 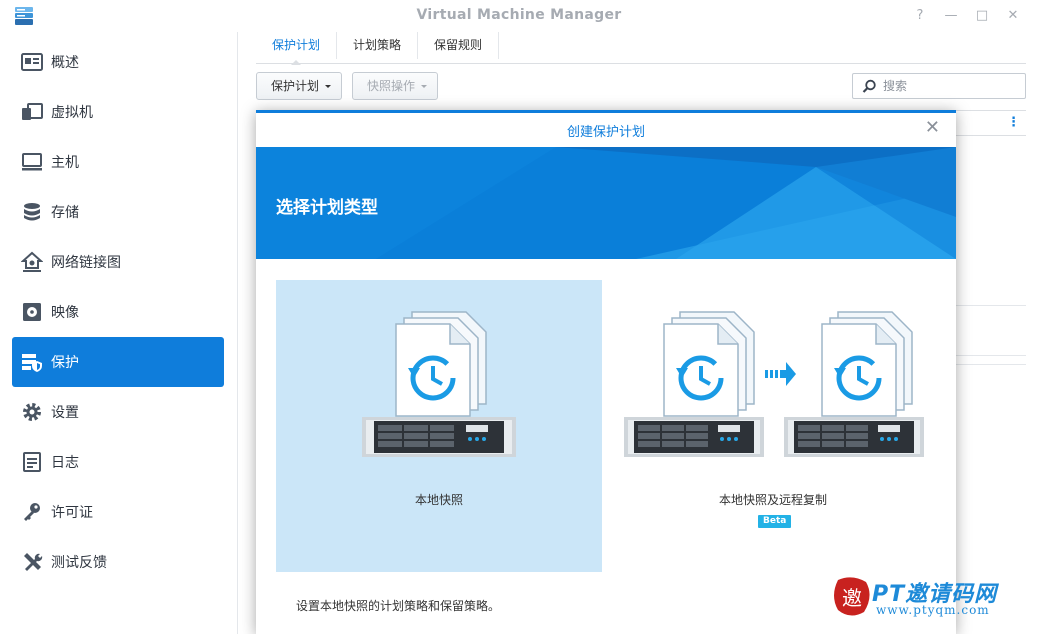 I want to click on beta-badge: Beta, so click(x=775, y=521).